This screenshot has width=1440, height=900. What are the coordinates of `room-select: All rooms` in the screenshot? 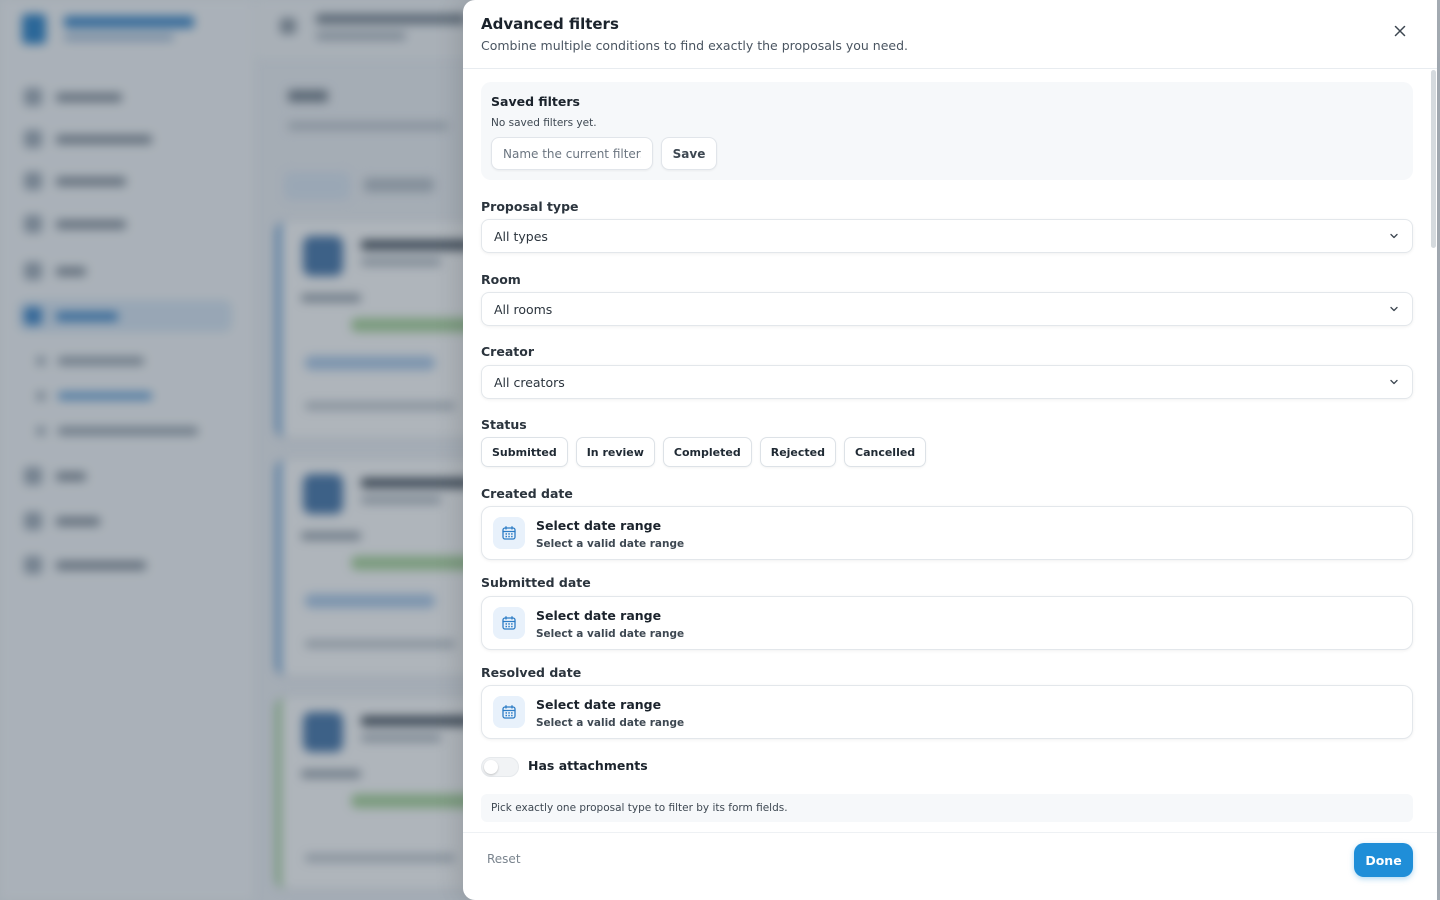 It's located at (947, 309).